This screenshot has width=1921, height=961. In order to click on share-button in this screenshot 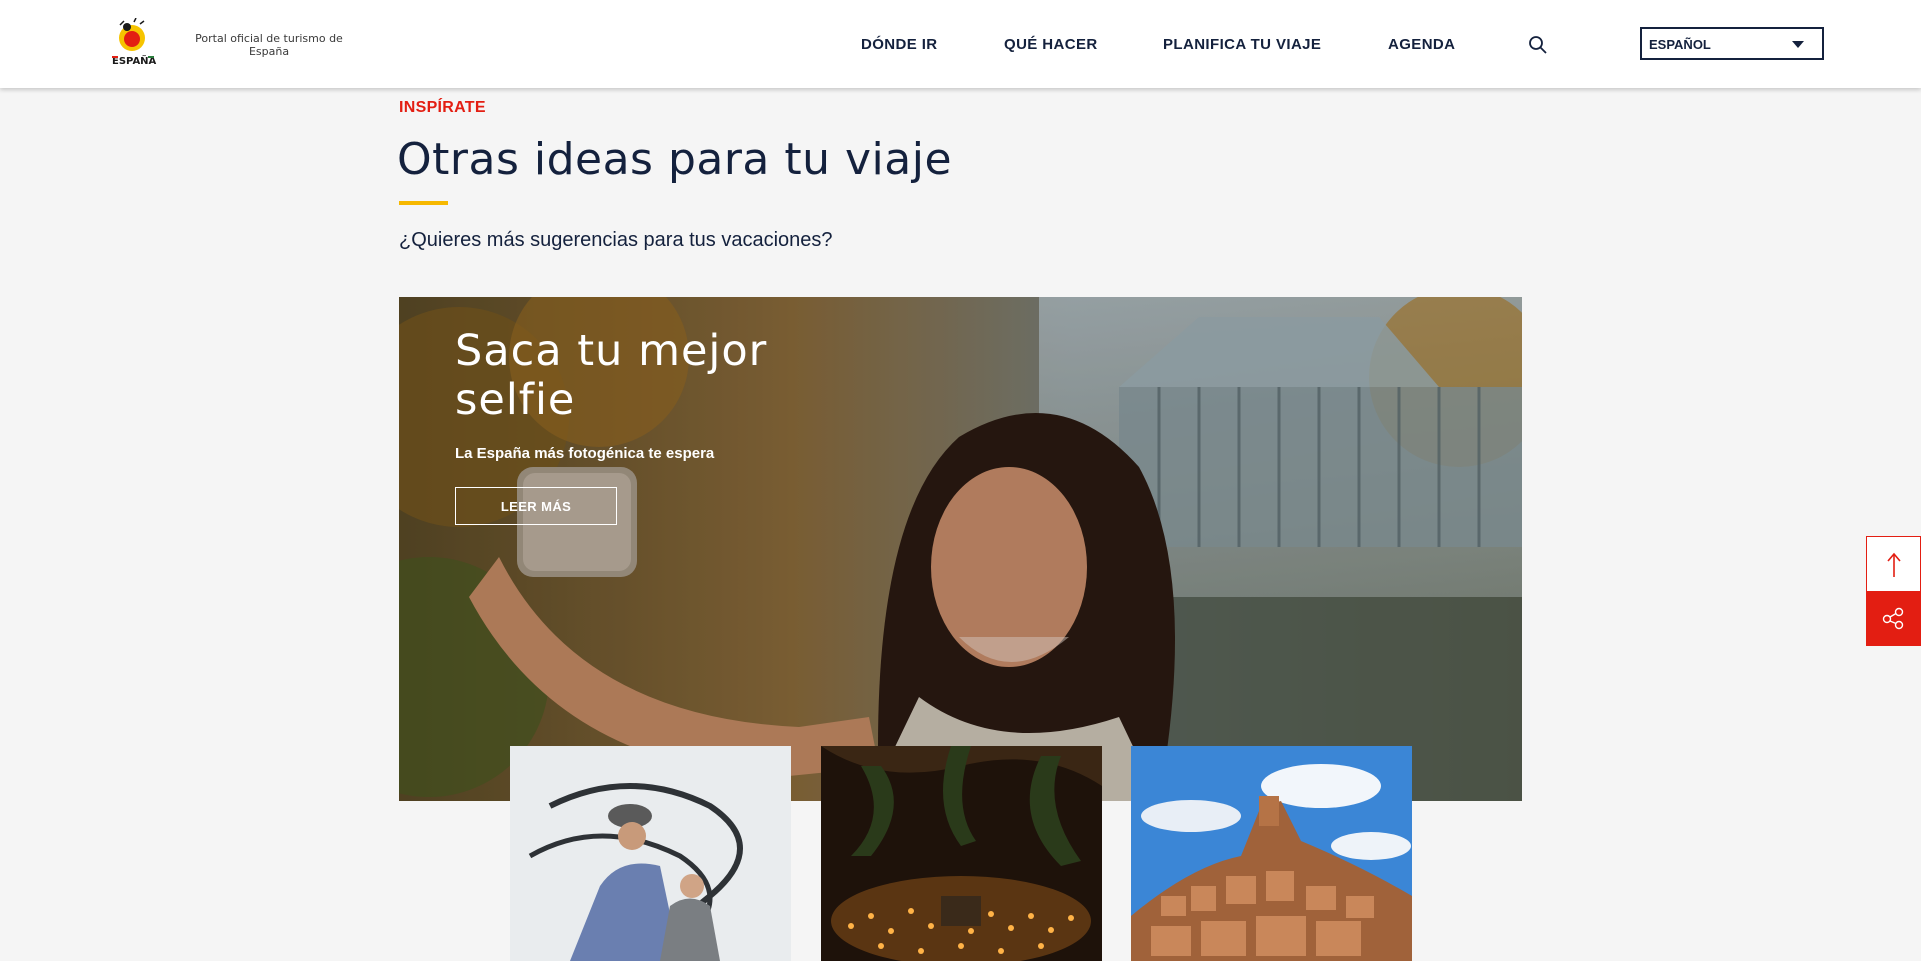, I will do `click(1893, 618)`.